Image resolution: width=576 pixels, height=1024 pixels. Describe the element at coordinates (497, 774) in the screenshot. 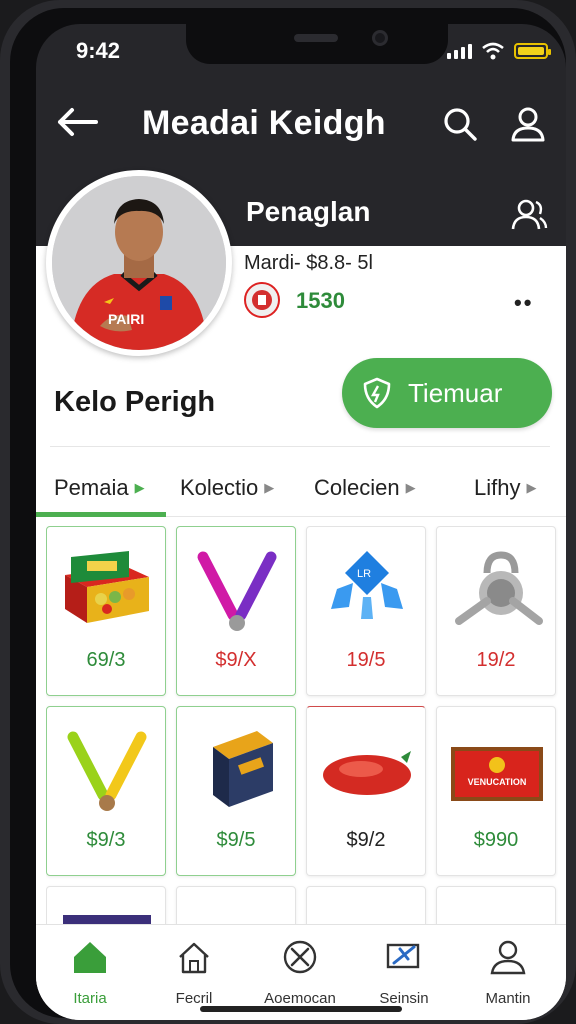

I see `banner-image` at that location.